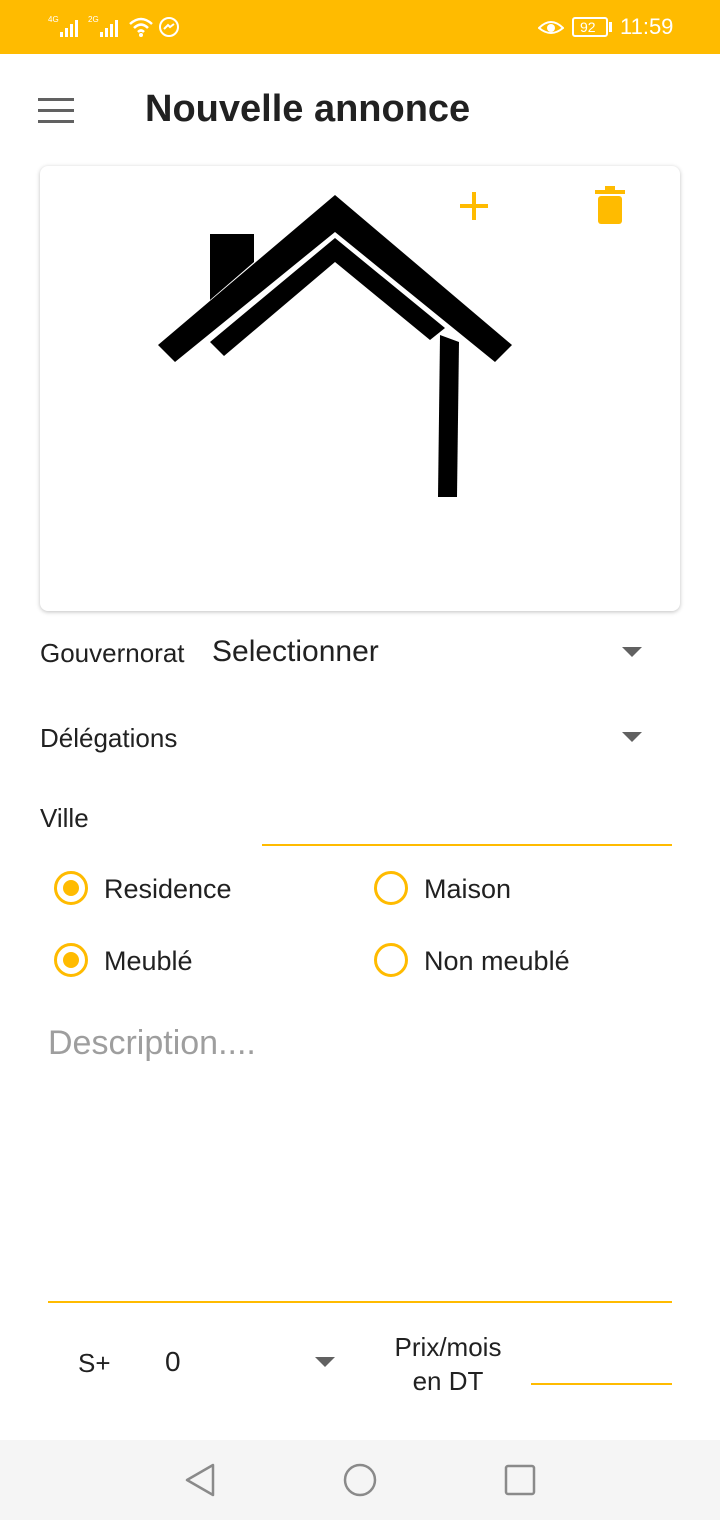 The image size is (720, 1520). What do you see at coordinates (71, 888) in the screenshot?
I see `radio-residence` at bounding box center [71, 888].